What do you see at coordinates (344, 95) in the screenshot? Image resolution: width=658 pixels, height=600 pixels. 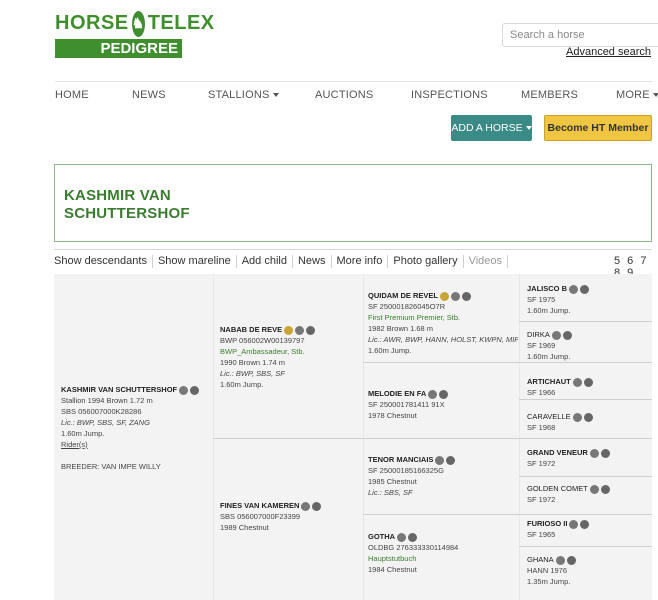 I see `nav-auctions: AUCTIONS` at bounding box center [344, 95].